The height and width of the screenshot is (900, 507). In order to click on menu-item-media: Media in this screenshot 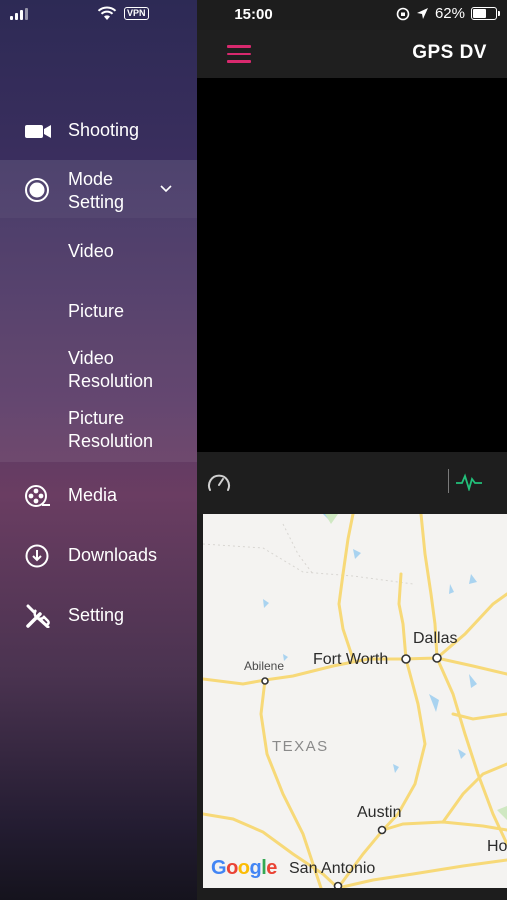, I will do `click(98, 496)`.